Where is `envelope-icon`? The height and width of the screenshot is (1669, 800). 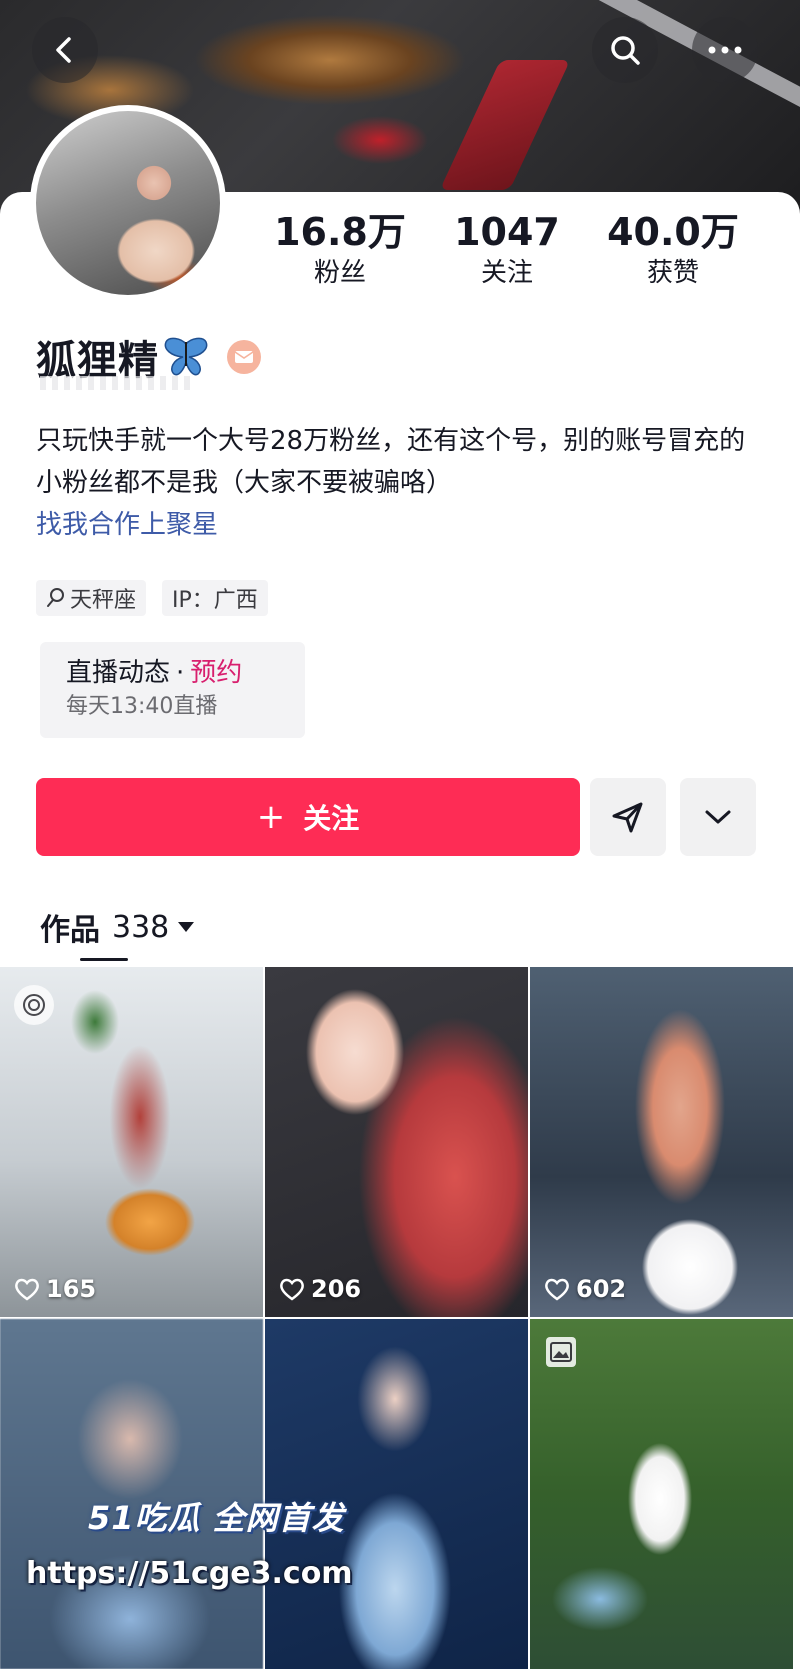 envelope-icon is located at coordinates (244, 357).